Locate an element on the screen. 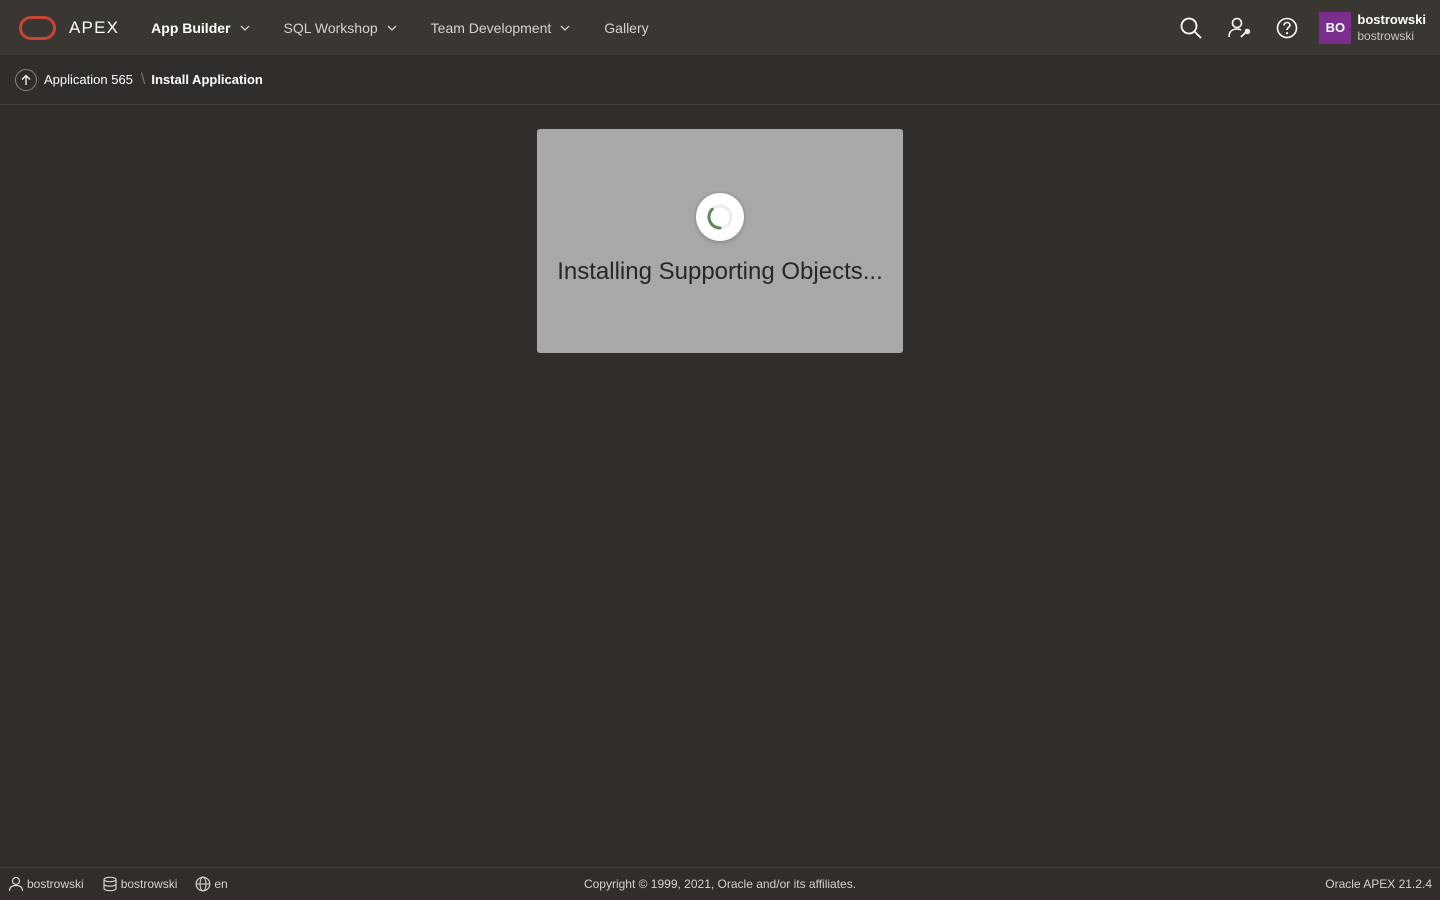  user-icon is located at coordinates (16, 884).